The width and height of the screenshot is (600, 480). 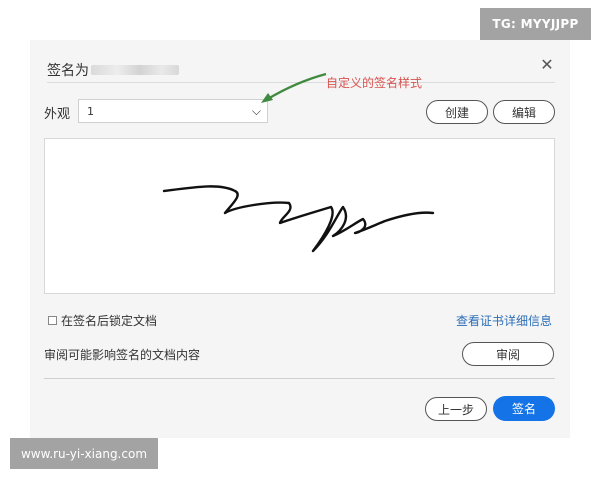 I want to click on annotation-arrow-icon, so click(x=294, y=87).